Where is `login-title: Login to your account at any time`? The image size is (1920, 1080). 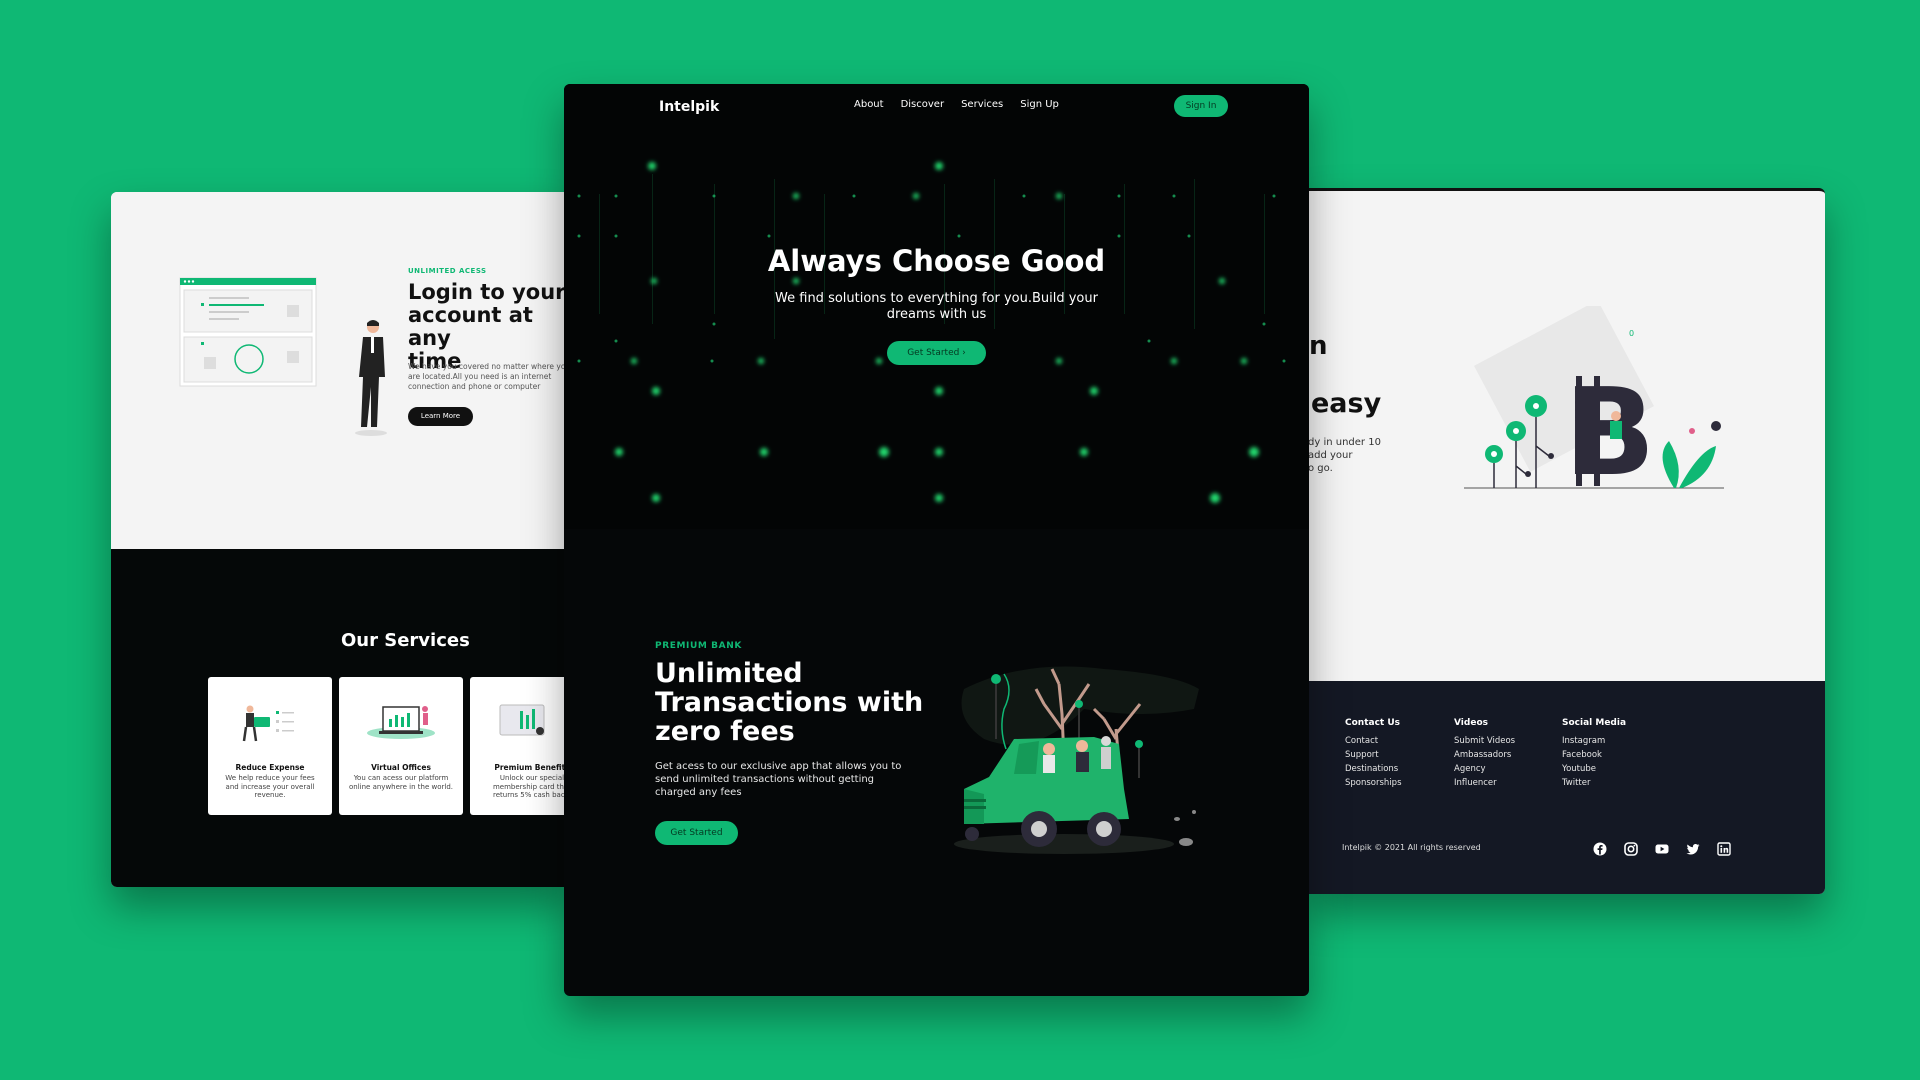
login-title: Login to your account at any time is located at coordinates (487, 326).